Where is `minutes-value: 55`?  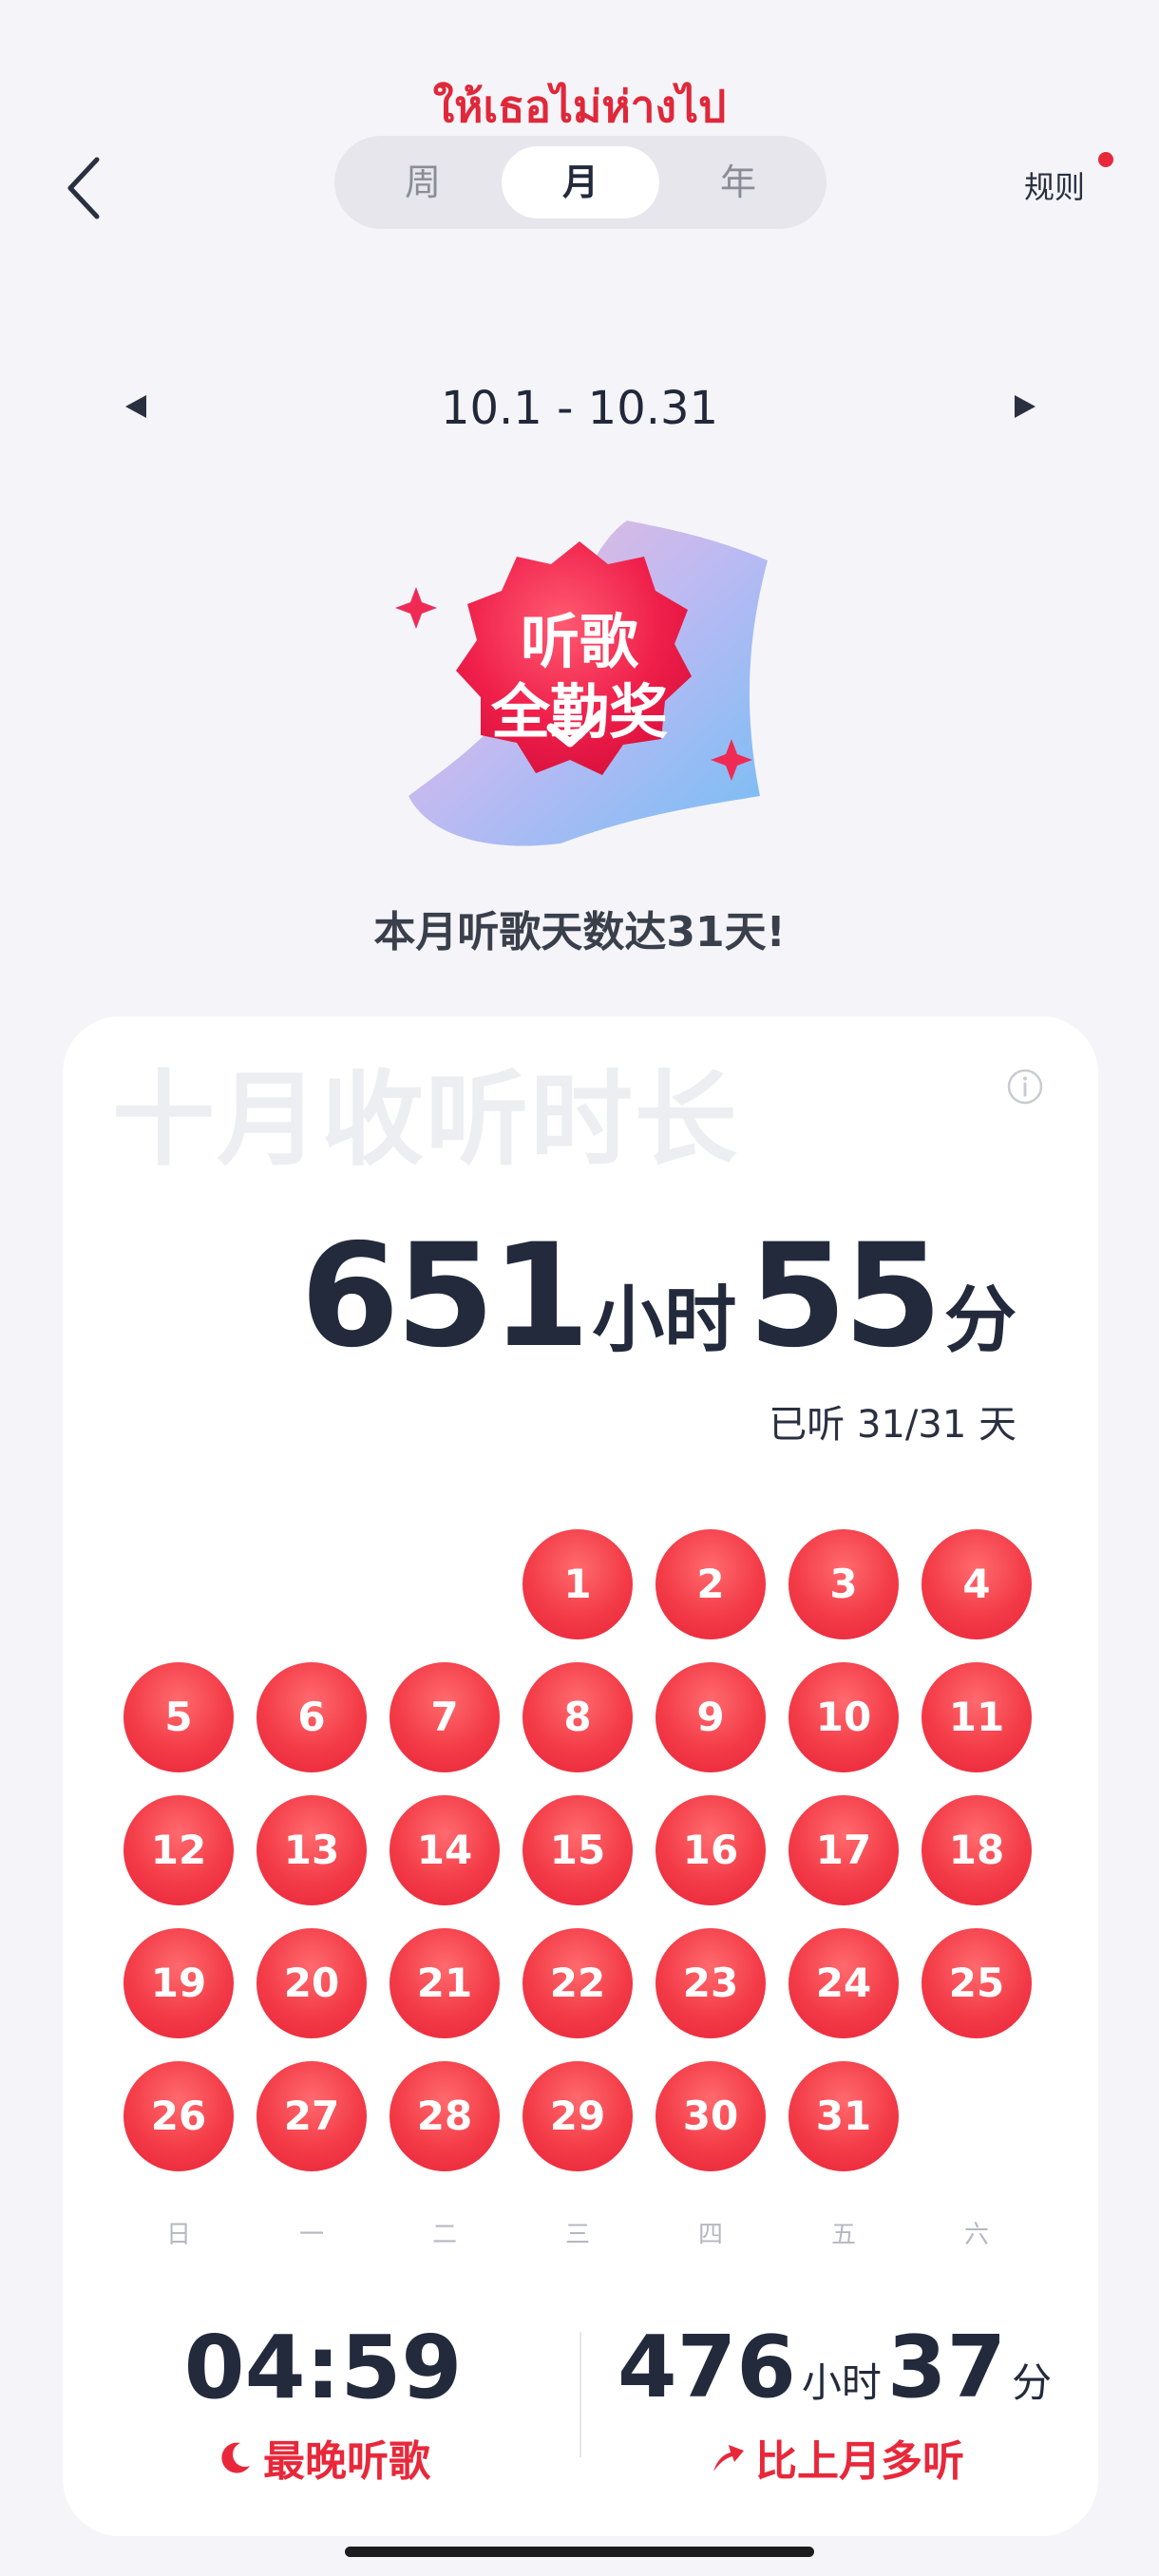
minutes-value: 55 is located at coordinates (845, 1296).